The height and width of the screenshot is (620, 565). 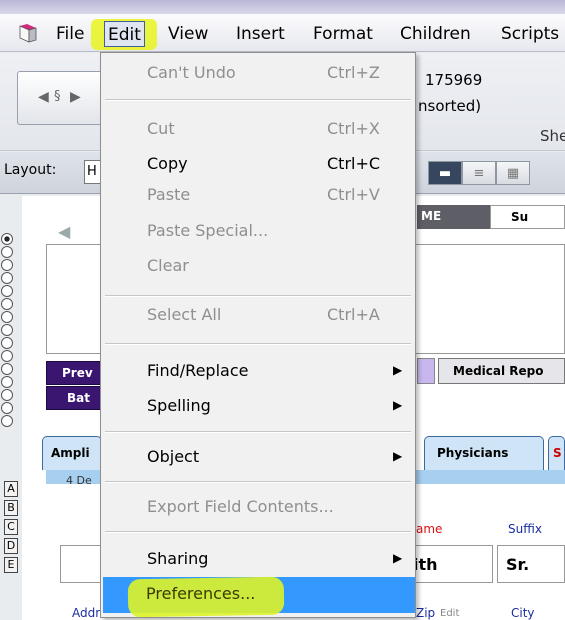 What do you see at coordinates (79, 480) in the screenshot?
I see `tab-subheader-text: 4 De` at bounding box center [79, 480].